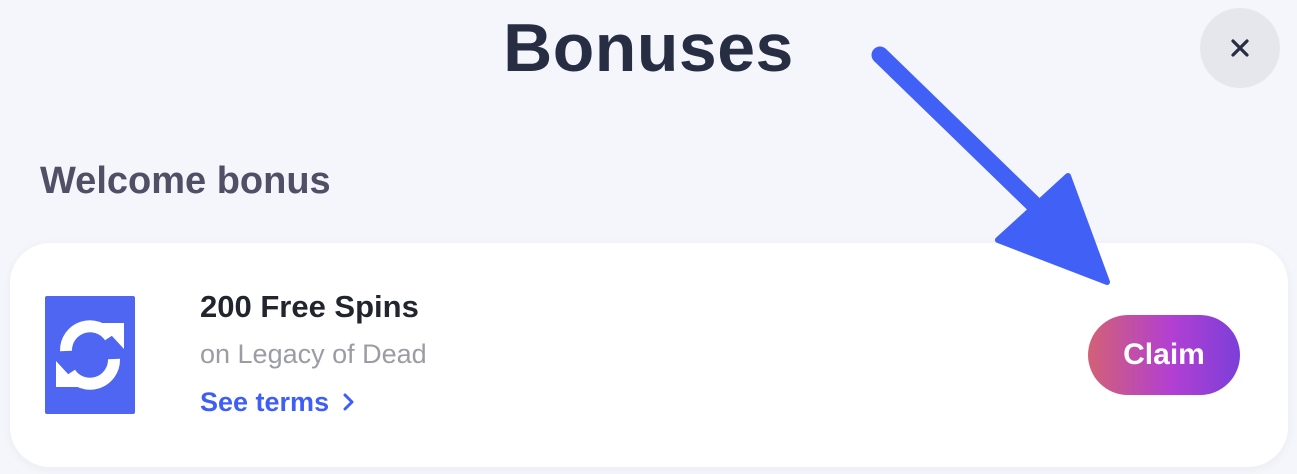  What do you see at coordinates (265, 402) in the screenshot?
I see `see-terms-label: See terms` at bounding box center [265, 402].